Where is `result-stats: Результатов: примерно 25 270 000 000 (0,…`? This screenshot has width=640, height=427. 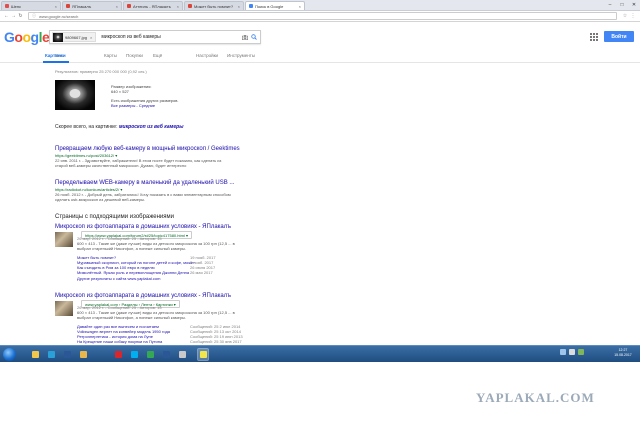 result-stats: Результатов: примерно 25 270 000 000 (0,… is located at coordinates (101, 71).